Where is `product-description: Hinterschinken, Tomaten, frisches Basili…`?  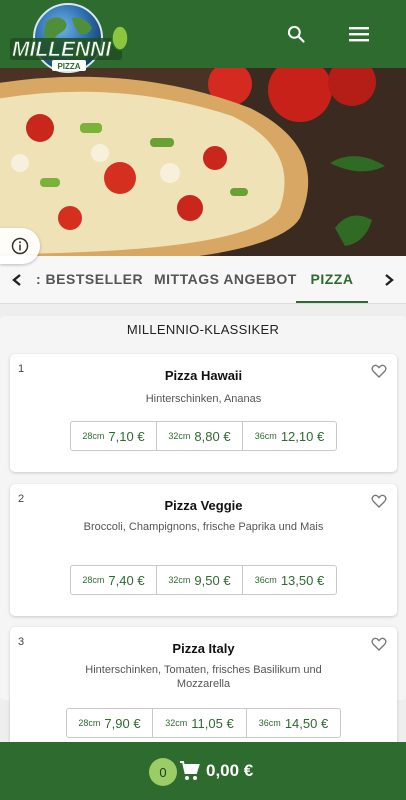 product-description: Hinterschinken, Tomaten, frisches Basili… is located at coordinates (203, 677).